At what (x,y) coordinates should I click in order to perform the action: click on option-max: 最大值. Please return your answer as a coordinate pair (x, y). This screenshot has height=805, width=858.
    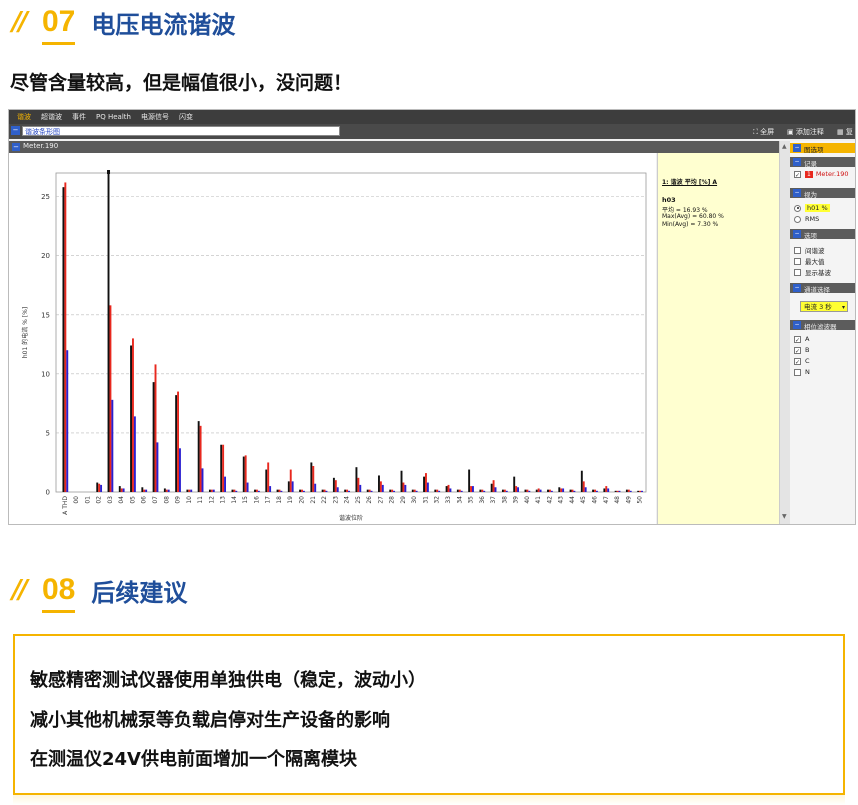
    Looking at the image, I should click on (809, 261).